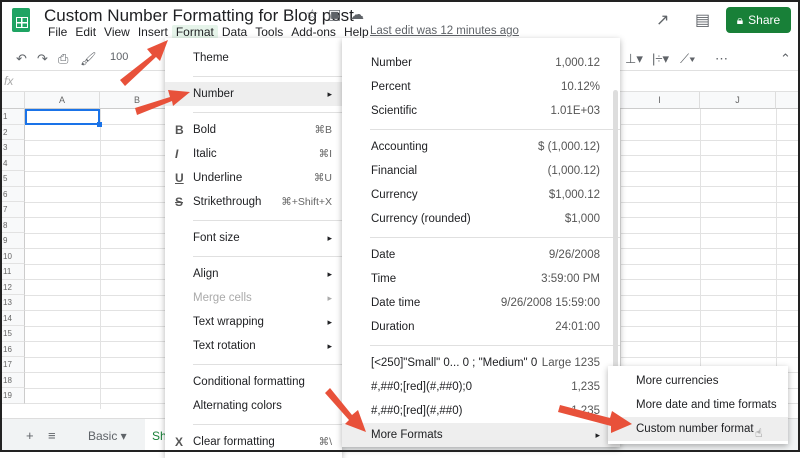 This screenshot has height=458, width=800. Describe the element at coordinates (345, 410) in the screenshot. I see `arrow-to-more-formats` at that location.